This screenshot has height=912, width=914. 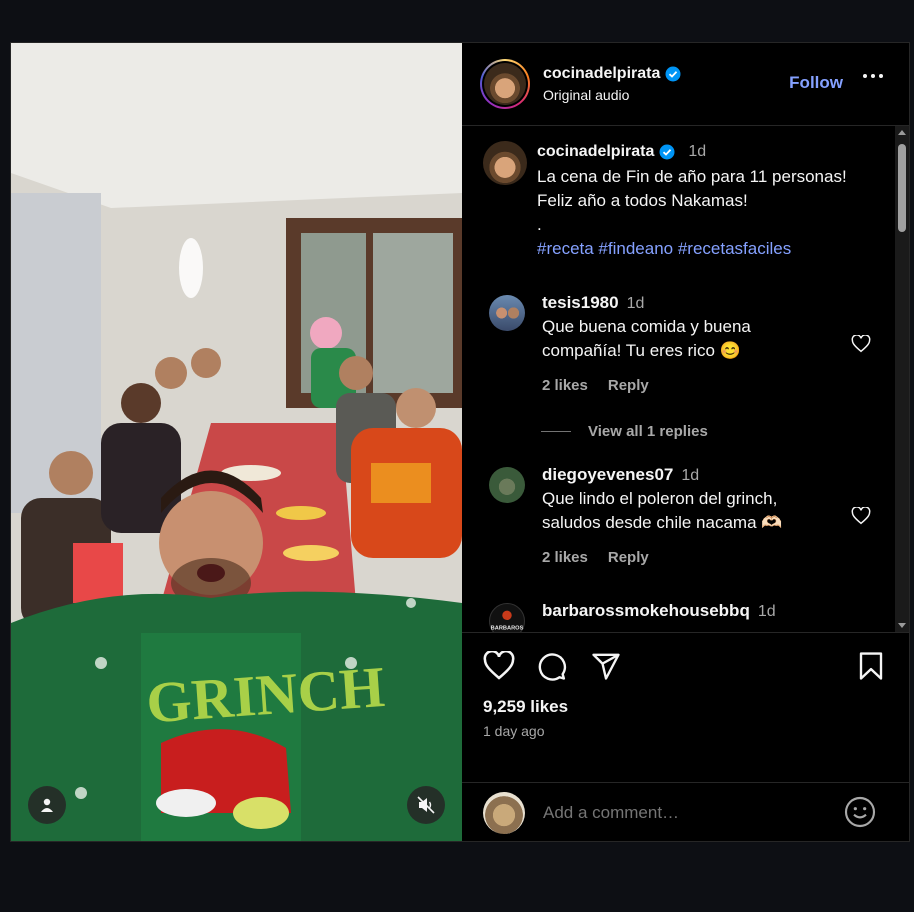 What do you see at coordinates (902, 379) in the screenshot?
I see `comments-scrollbar` at bounding box center [902, 379].